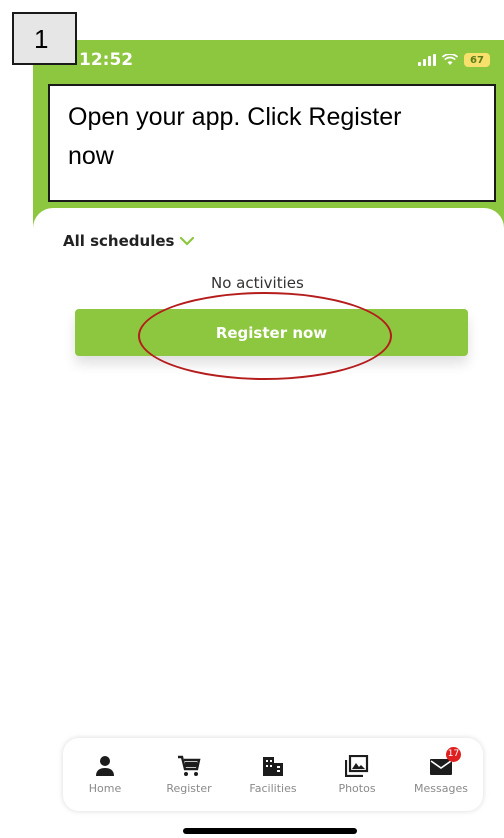  I want to click on wifi-icon, so click(450, 59).